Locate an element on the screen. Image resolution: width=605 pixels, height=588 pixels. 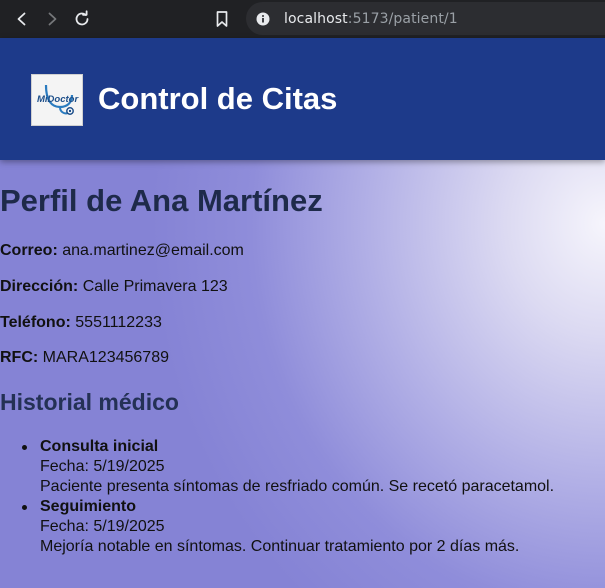
email-field: Correo: ana.martinez@email.com is located at coordinates (122, 251).